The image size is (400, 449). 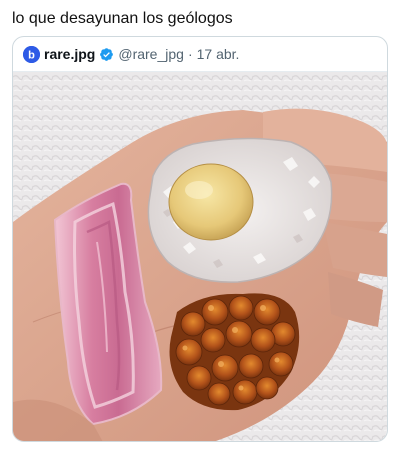 What do you see at coordinates (69, 54) in the screenshot?
I see `author-name: rare.jpg` at bounding box center [69, 54].